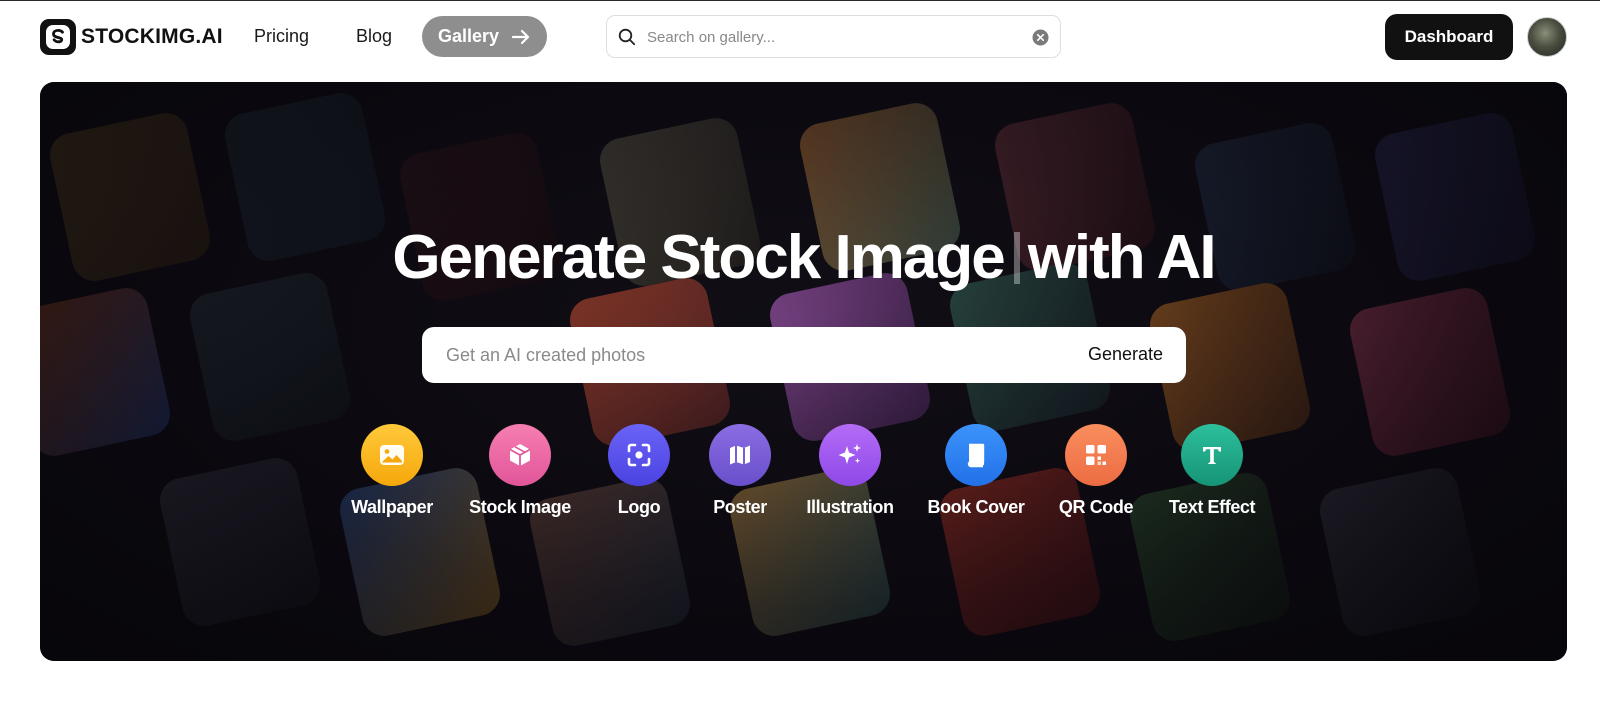  What do you see at coordinates (830, 37) in the screenshot?
I see `gallery-search-input` at bounding box center [830, 37].